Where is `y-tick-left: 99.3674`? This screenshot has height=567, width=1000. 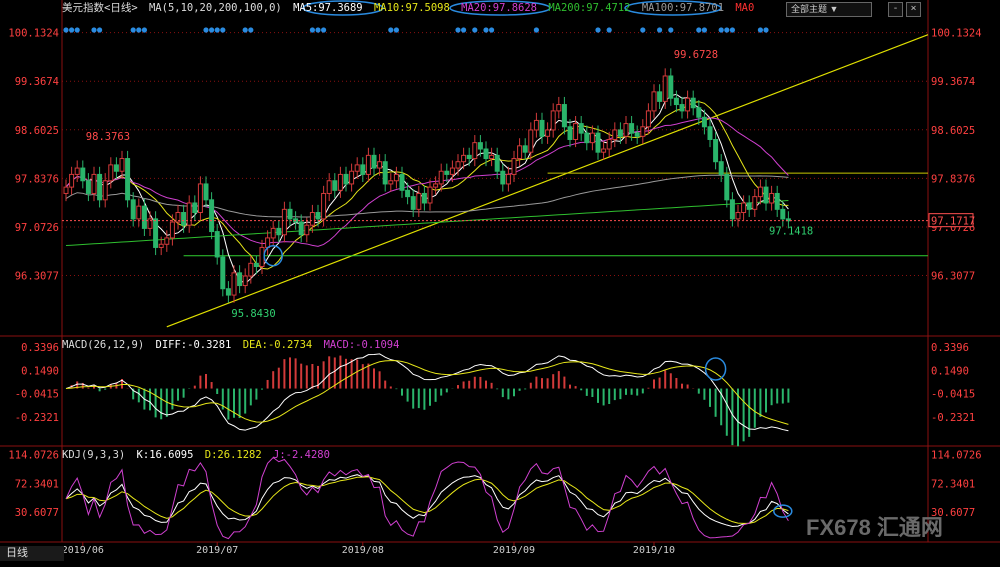 y-tick-left: 99.3674 is located at coordinates (37, 82).